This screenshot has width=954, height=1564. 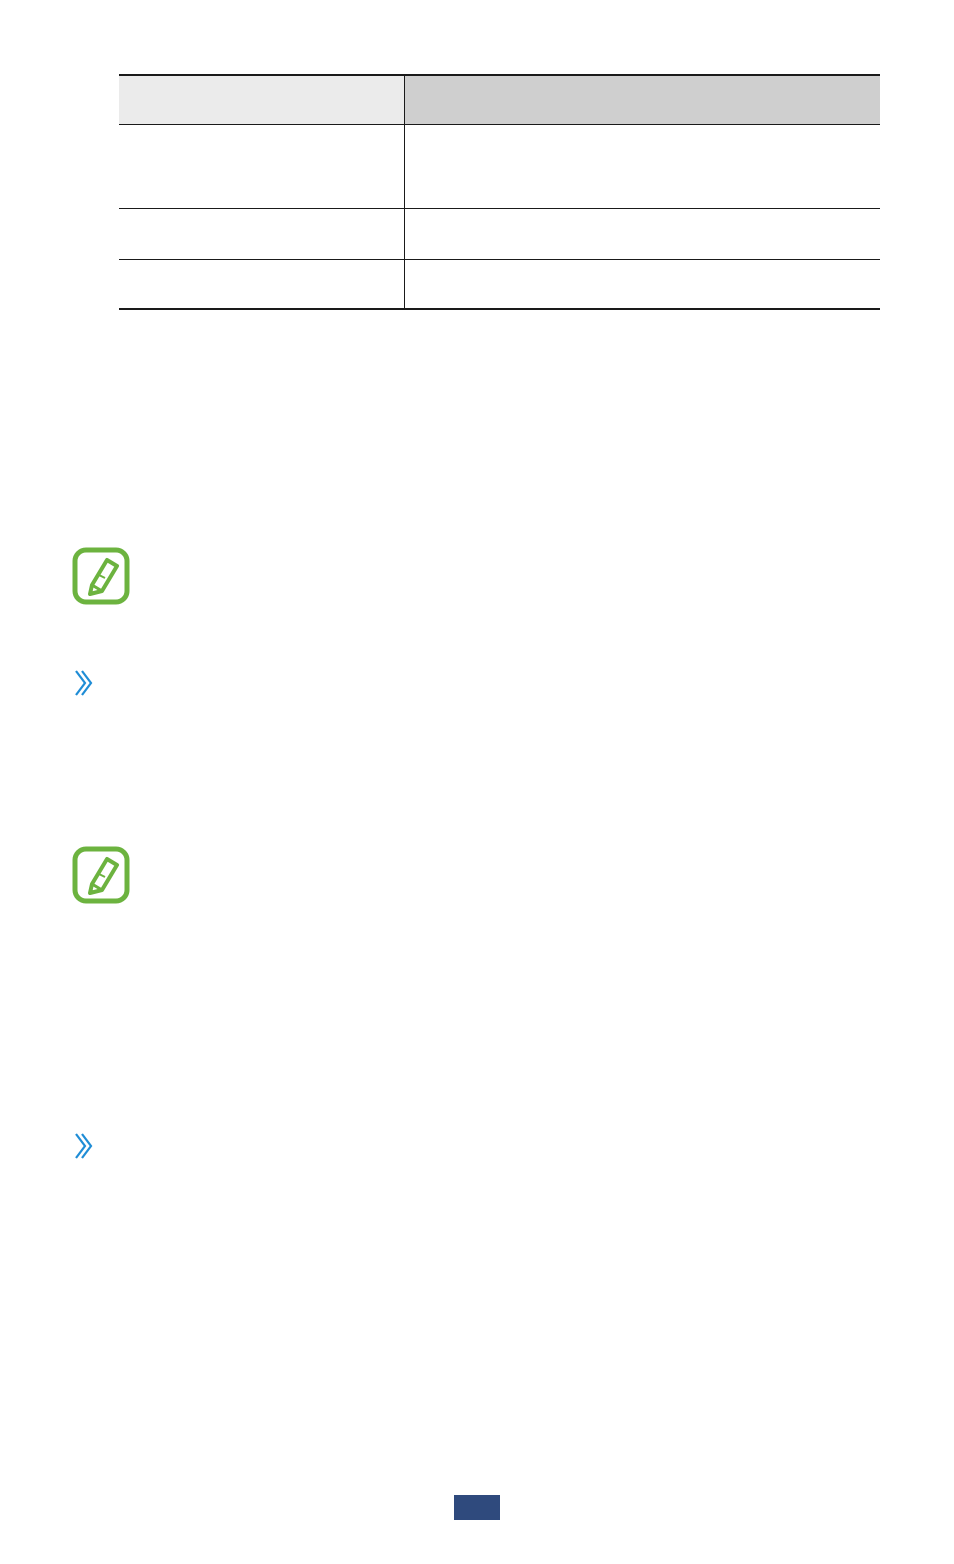 I want to click on page-number-tab, so click(x=477, y=1507).